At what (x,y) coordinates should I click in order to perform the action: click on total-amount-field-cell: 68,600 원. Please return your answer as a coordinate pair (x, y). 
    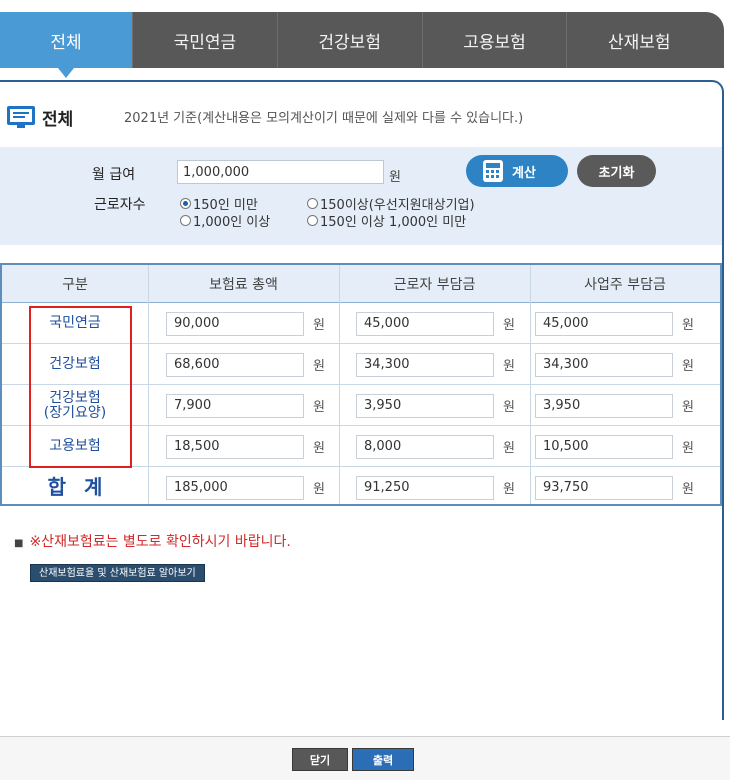
    Looking at the image, I should click on (245, 364).